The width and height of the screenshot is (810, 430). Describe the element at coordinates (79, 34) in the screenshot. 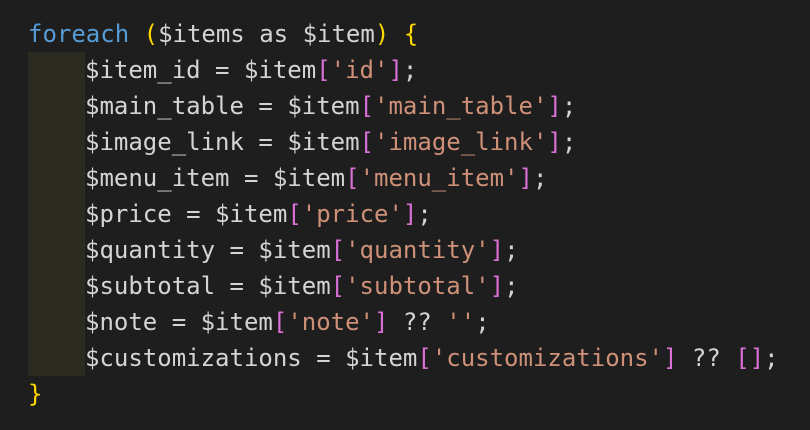

I see `keyword-foreach: foreach` at that location.